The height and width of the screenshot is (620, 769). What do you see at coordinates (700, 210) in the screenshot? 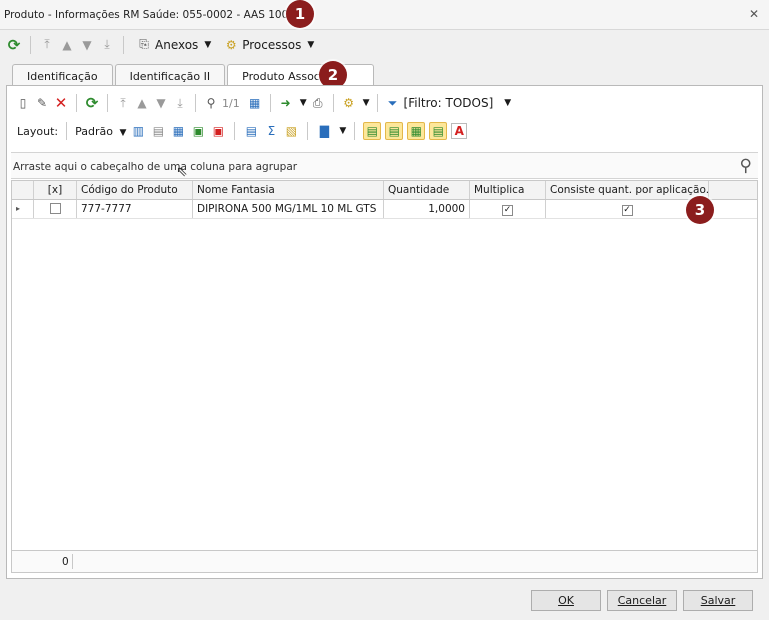
I see `step-badge-3: 3` at bounding box center [700, 210].